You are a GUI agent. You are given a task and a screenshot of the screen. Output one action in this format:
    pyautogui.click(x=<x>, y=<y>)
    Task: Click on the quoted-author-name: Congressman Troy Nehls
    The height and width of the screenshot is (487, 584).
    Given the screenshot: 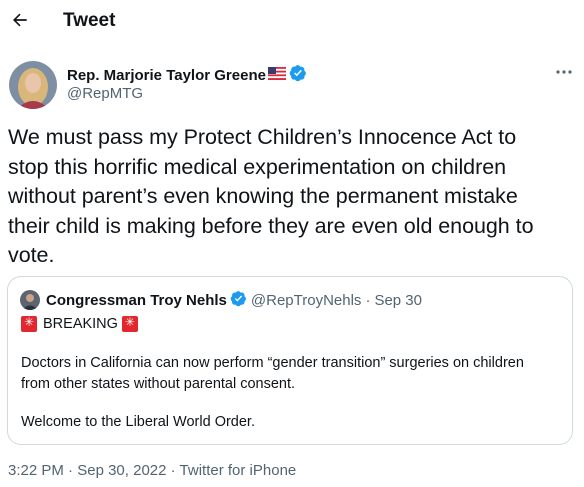 What is the action you would take?
    pyautogui.click(x=136, y=300)
    